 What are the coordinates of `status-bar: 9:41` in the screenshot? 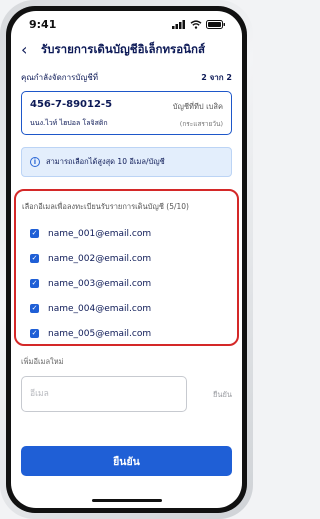 It's located at (126, 24).